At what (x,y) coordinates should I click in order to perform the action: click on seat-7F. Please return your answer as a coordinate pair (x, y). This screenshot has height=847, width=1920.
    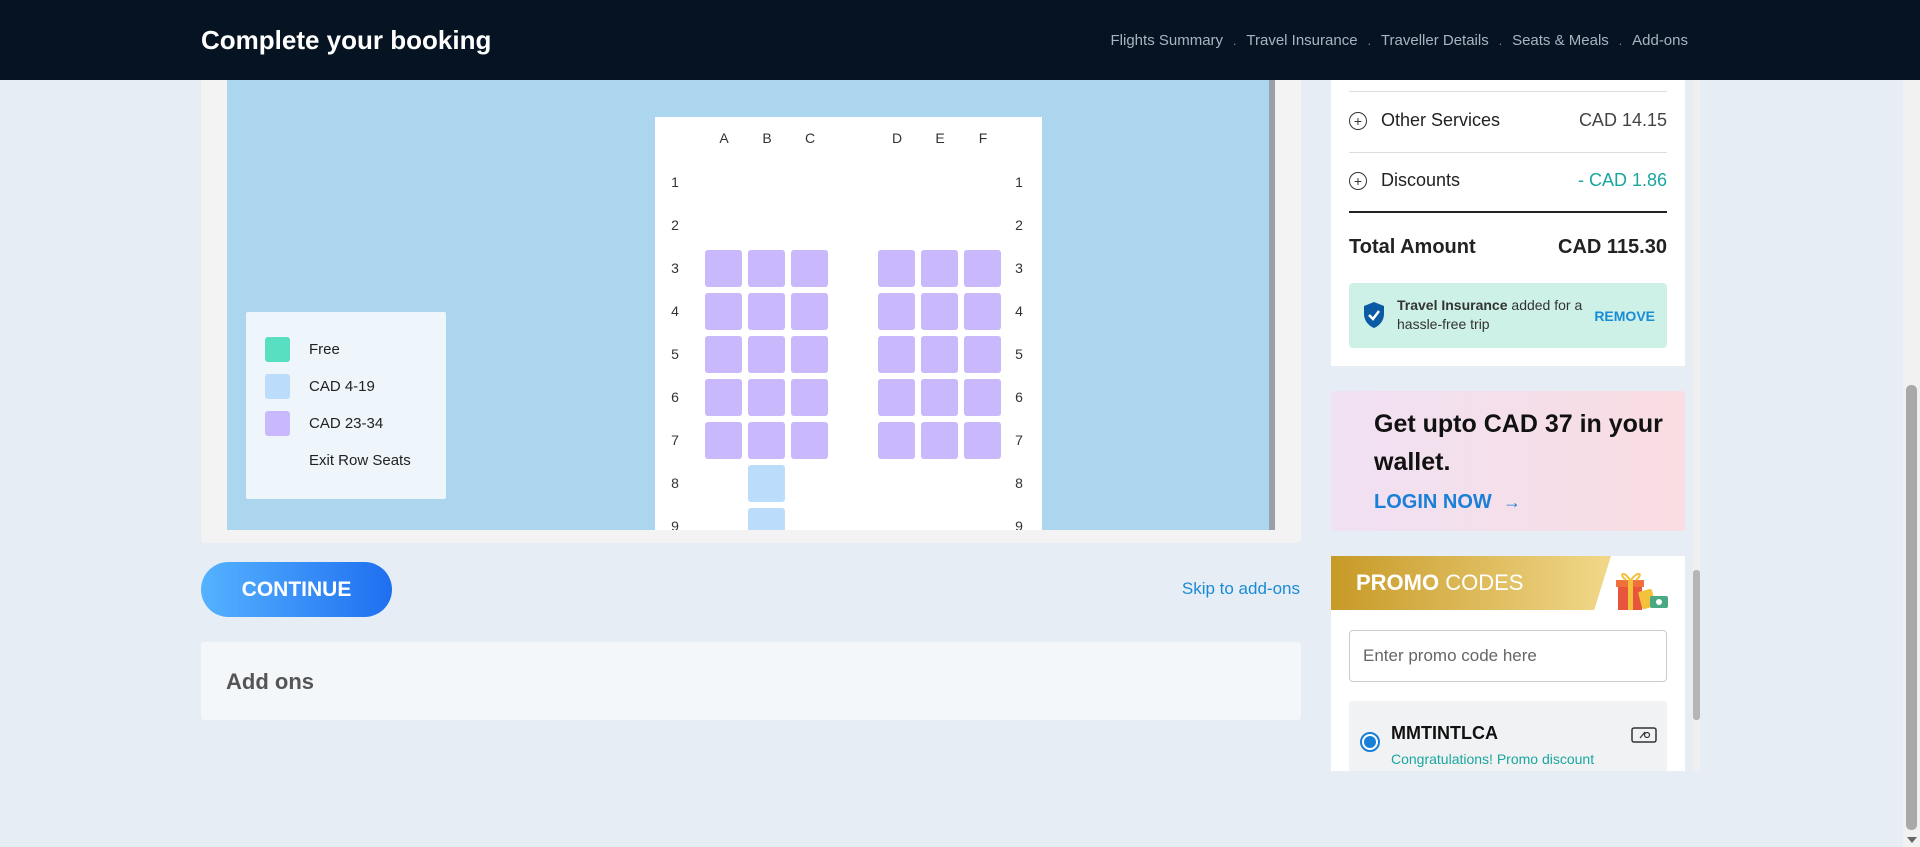
    Looking at the image, I should click on (982, 440).